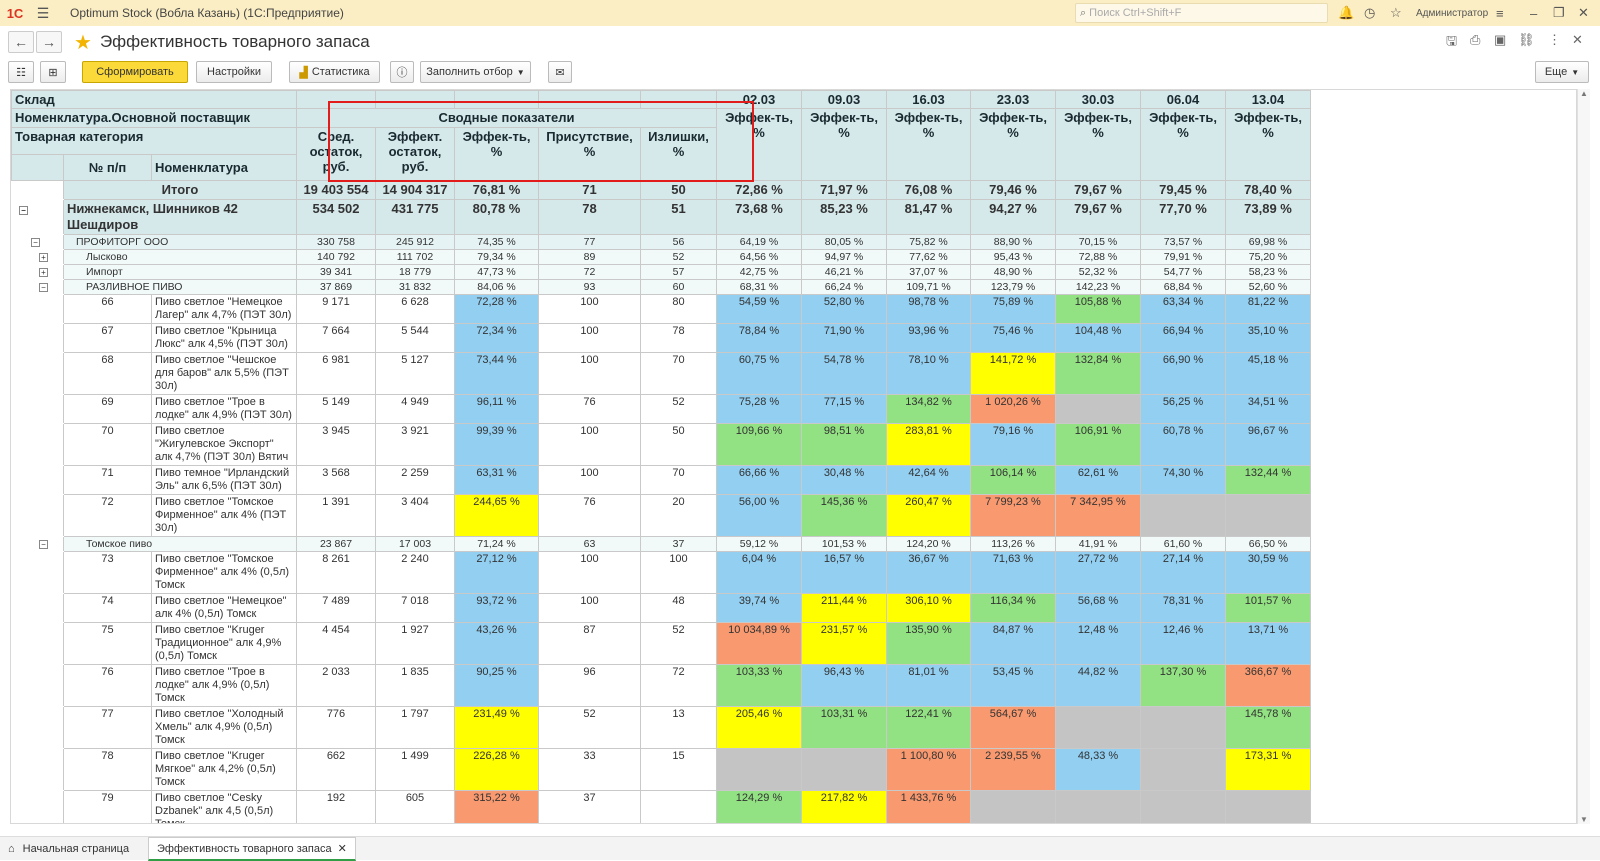 This screenshot has height=861, width=1600. I want to click on item-week-value: 12,46 %, so click(1183, 643).